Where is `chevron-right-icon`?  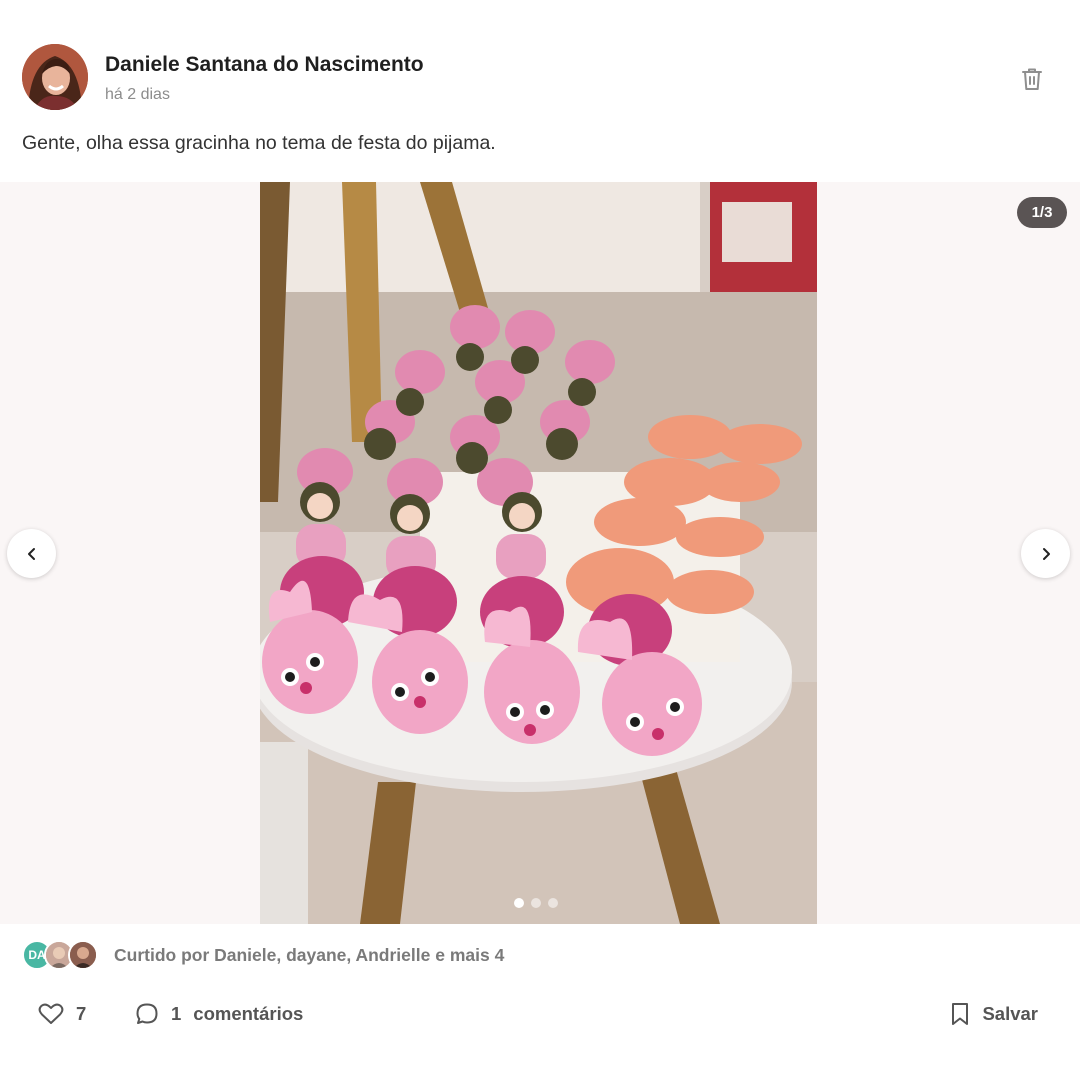
chevron-right-icon is located at coordinates (1046, 553).